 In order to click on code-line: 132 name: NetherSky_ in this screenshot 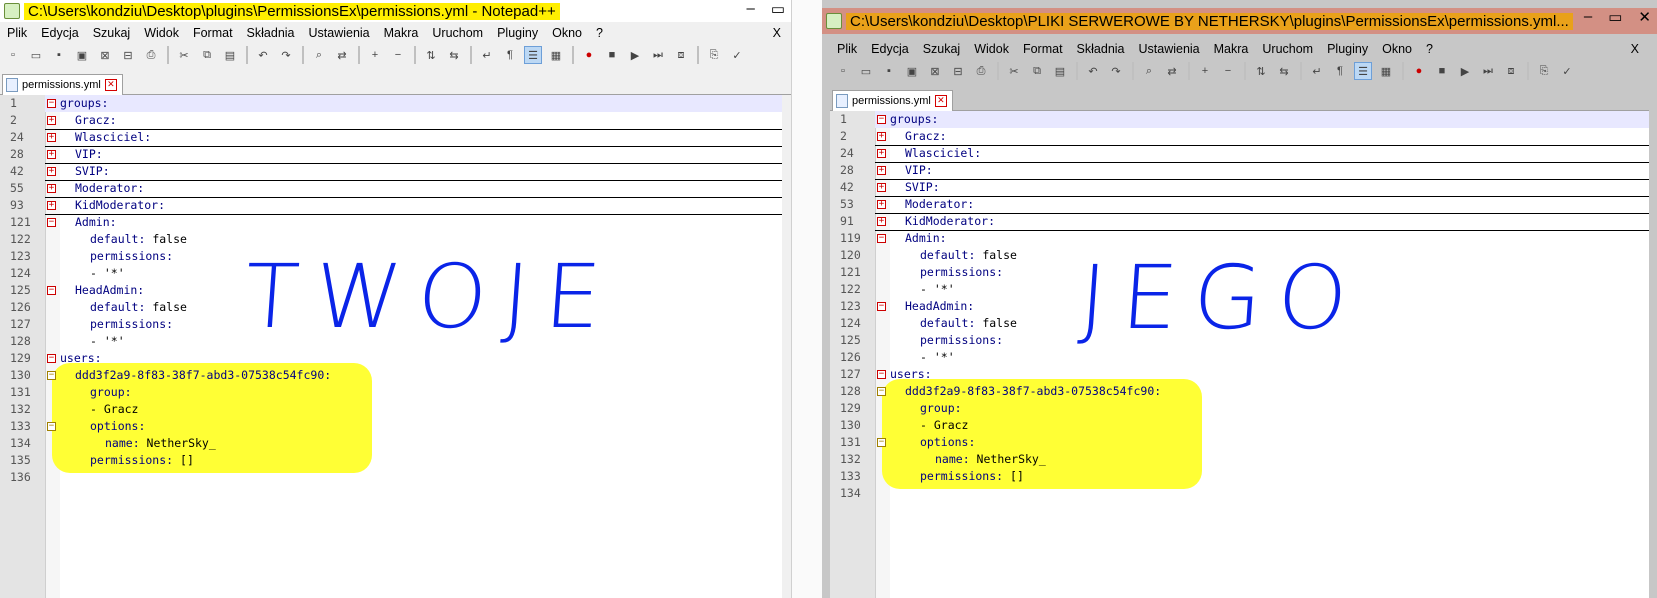, I will do `click(1239, 459)`.